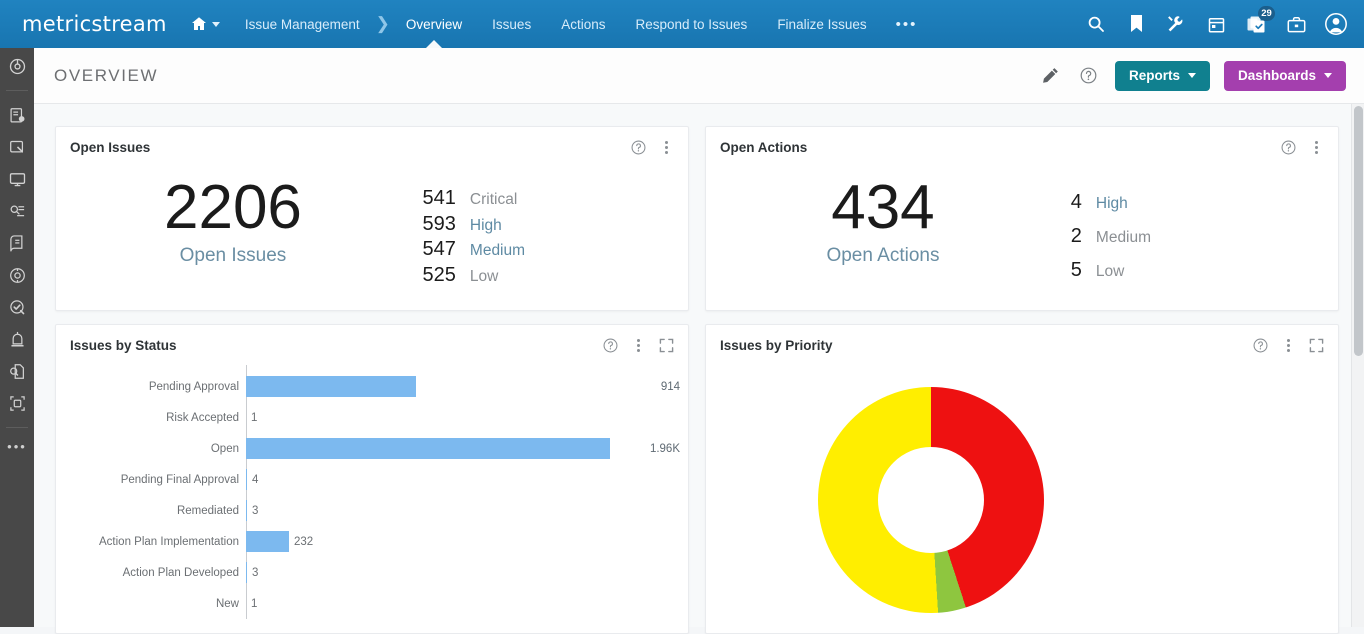 This screenshot has height=634, width=1364. Describe the element at coordinates (467, 277) in the screenshot. I see `breakdown-row-low: 525 Low` at that location.